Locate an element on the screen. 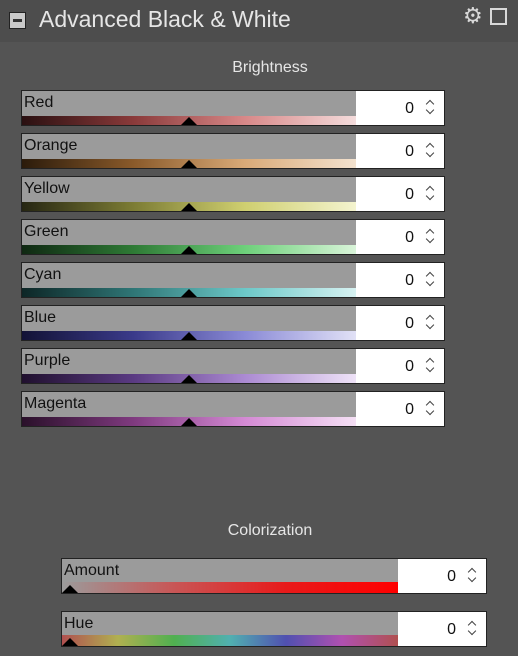 The width and height of the screenshot is (518, 656). panel-title: Advanced Black & White is located at coordinates (165, 19).